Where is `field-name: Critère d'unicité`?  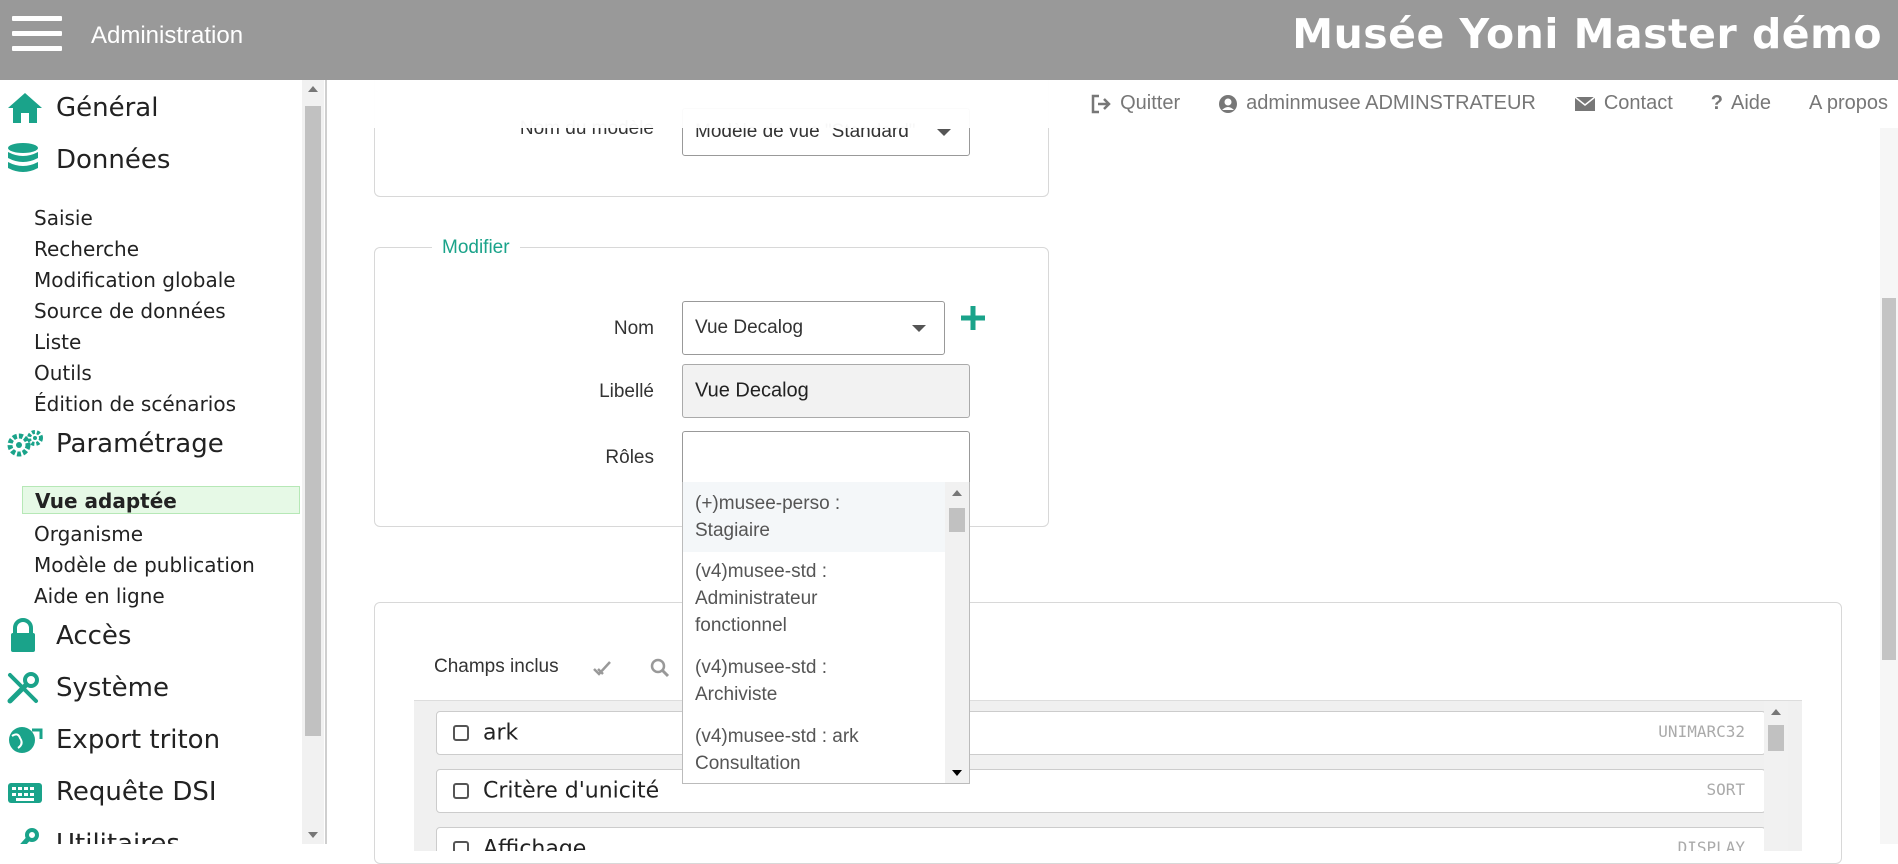 field-name: Critère d'unicité is located at coordinates (571, 791).